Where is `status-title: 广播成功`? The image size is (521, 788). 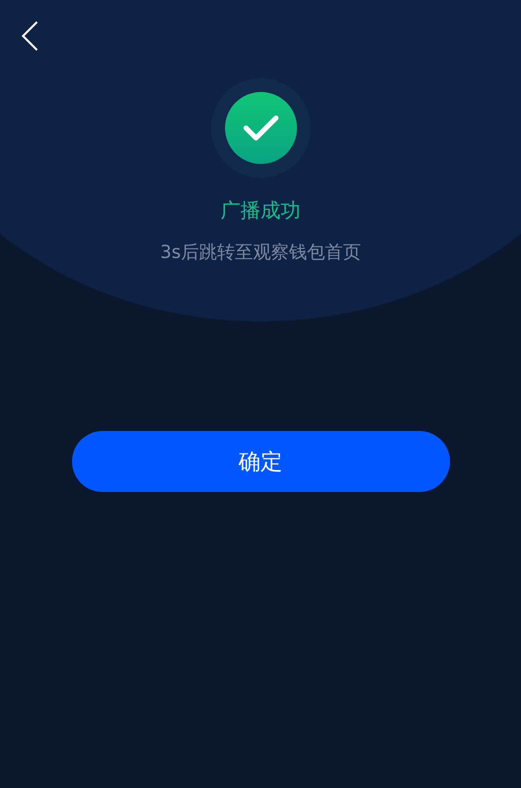 status-title: 广播成功 is located at coordinates (260, 210).